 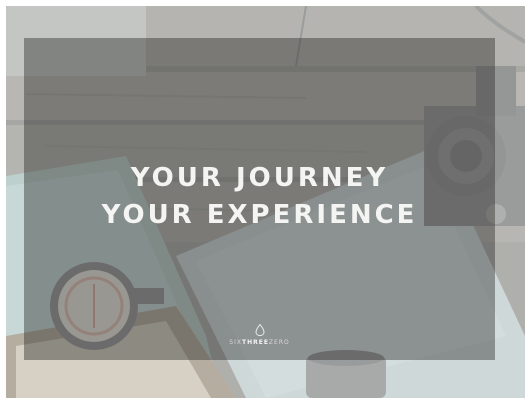 I want to click on brand-wordmark: SIXTHREEZERO, so click(x=259, y=342).